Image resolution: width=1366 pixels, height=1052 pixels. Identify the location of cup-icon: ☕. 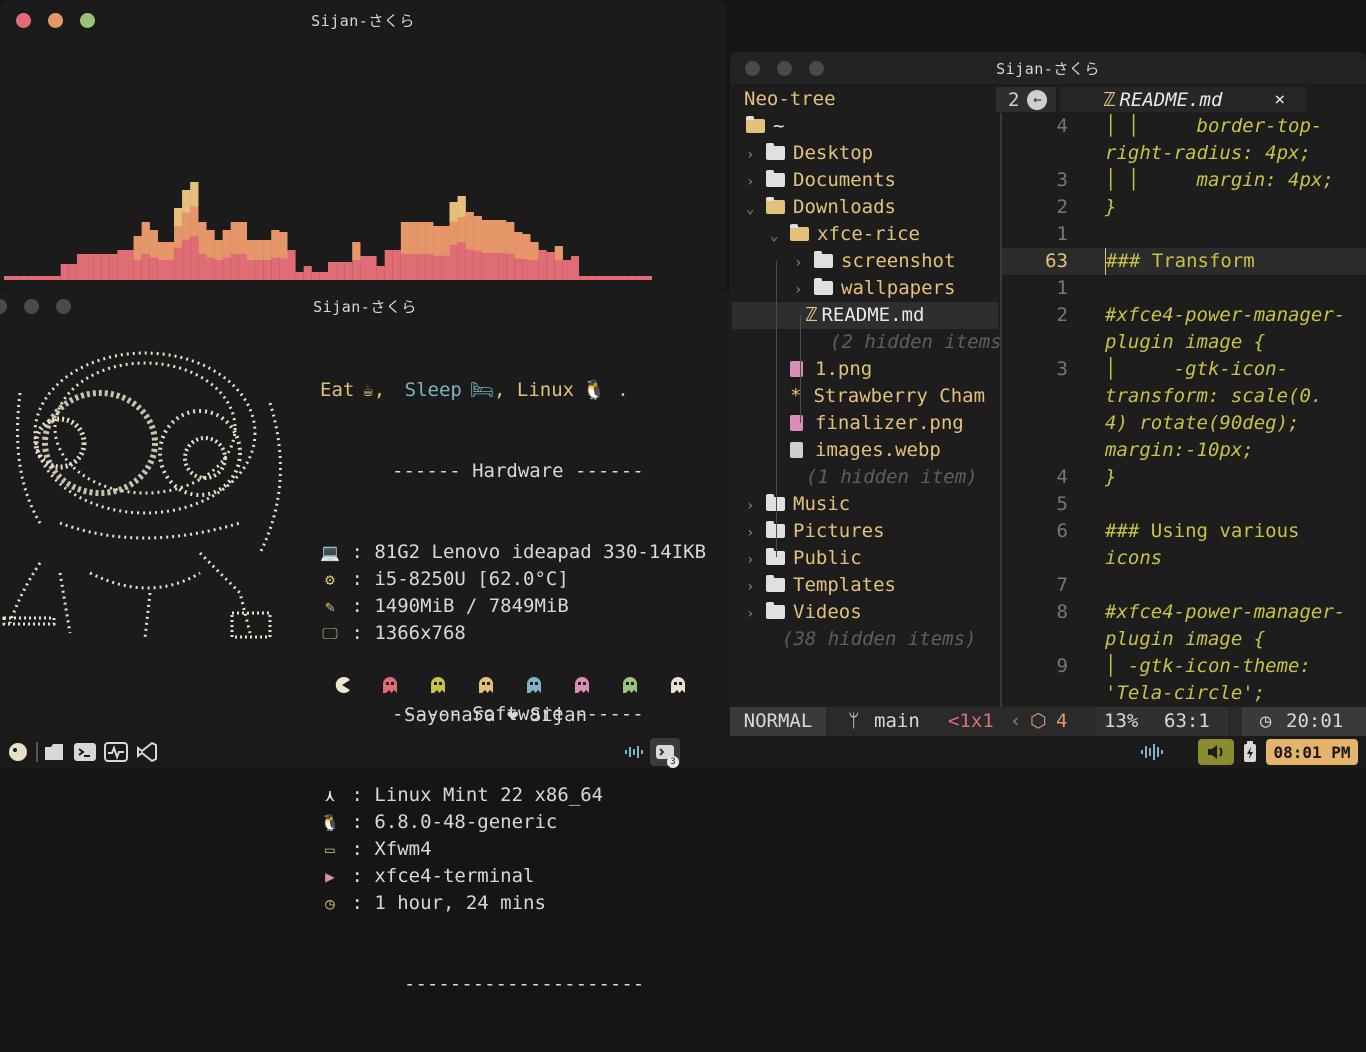
(368, 390).